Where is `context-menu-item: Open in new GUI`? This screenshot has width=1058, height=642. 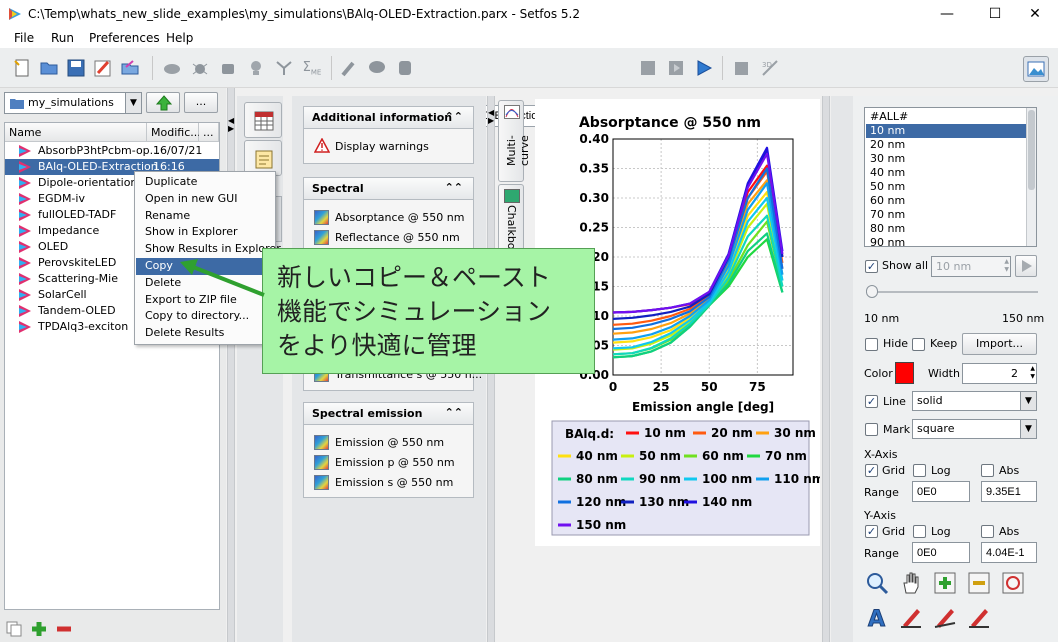 context-menu-item: Open in new GUI is located at coordinates (205, 199).